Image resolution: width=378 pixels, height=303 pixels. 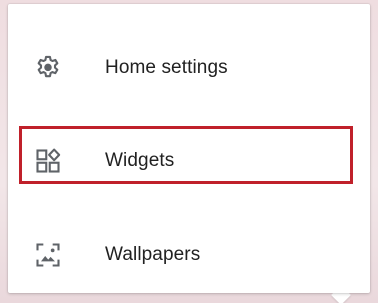 I want to click on menu-item-label: Widgets, so click(x=140, y=160).